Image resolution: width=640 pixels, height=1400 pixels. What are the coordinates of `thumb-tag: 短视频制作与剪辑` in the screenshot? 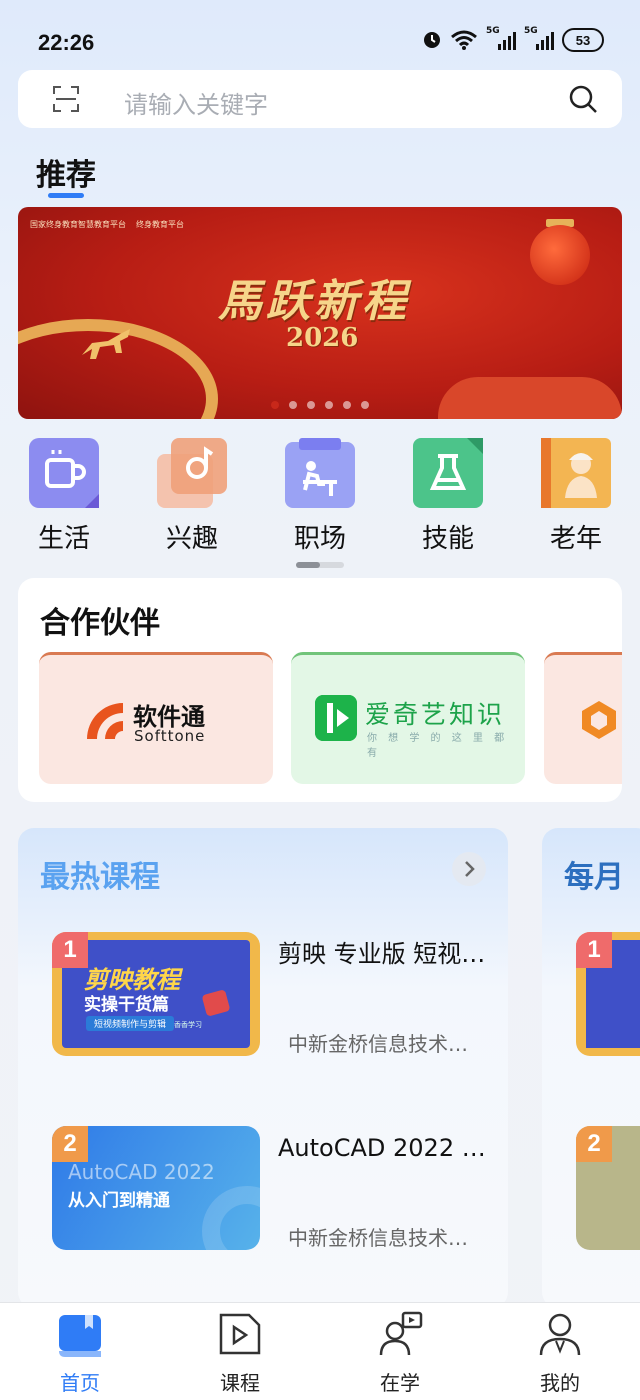 It's located at (130, 1023).